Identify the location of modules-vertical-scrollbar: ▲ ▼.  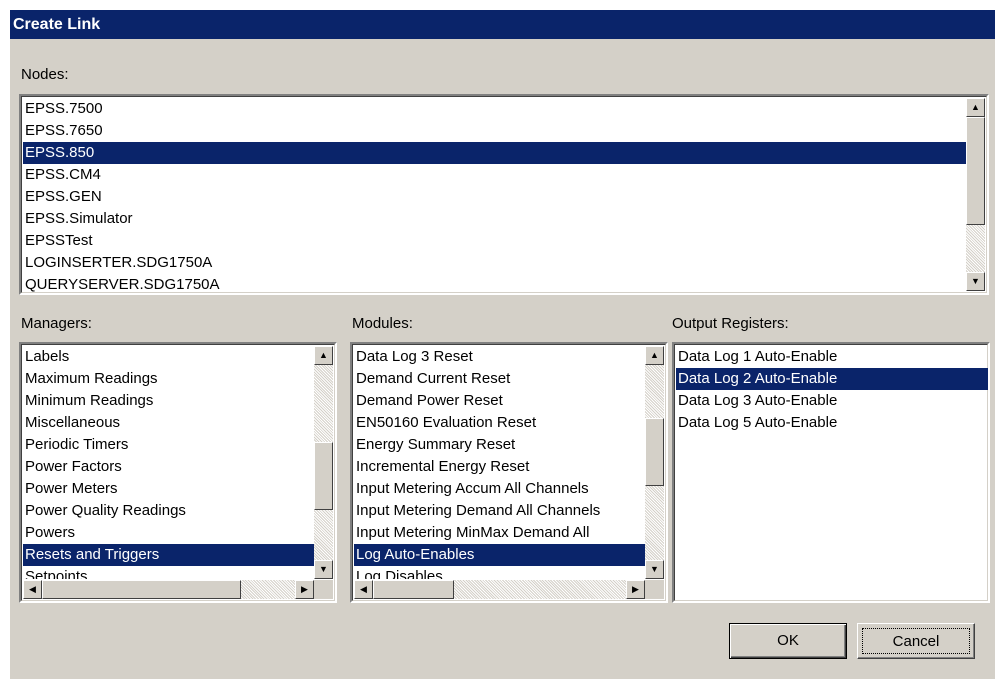
(654, 462).